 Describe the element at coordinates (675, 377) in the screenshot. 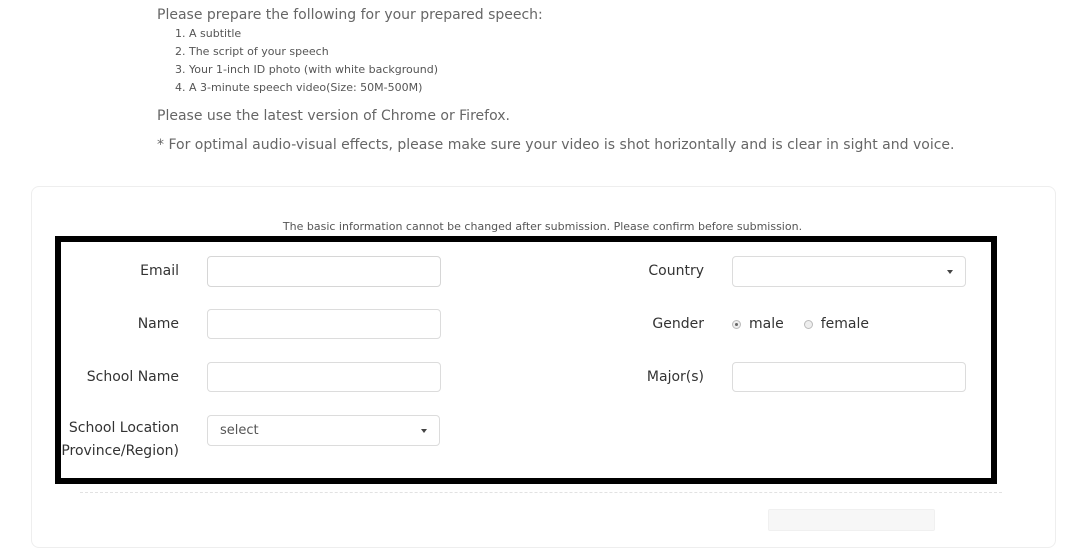

I see `majors-label: Major(s)` at that location.